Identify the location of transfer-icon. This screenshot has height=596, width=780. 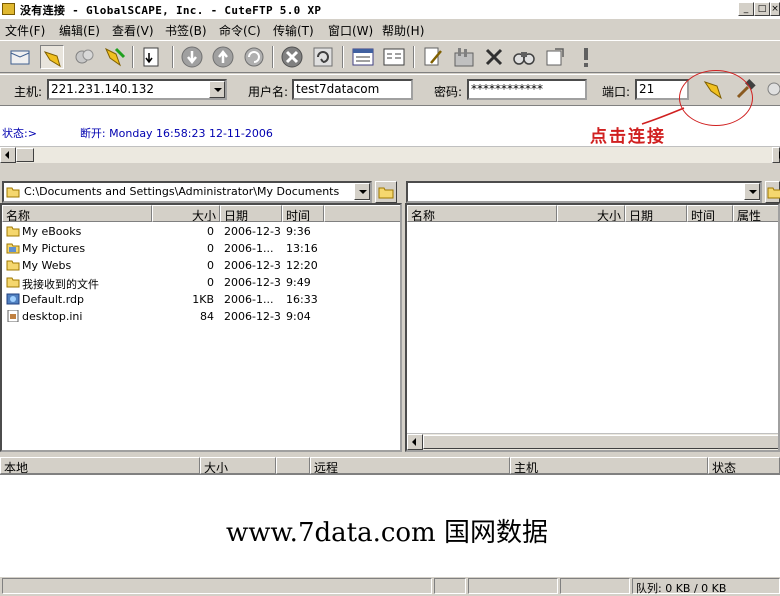
(152, 57).